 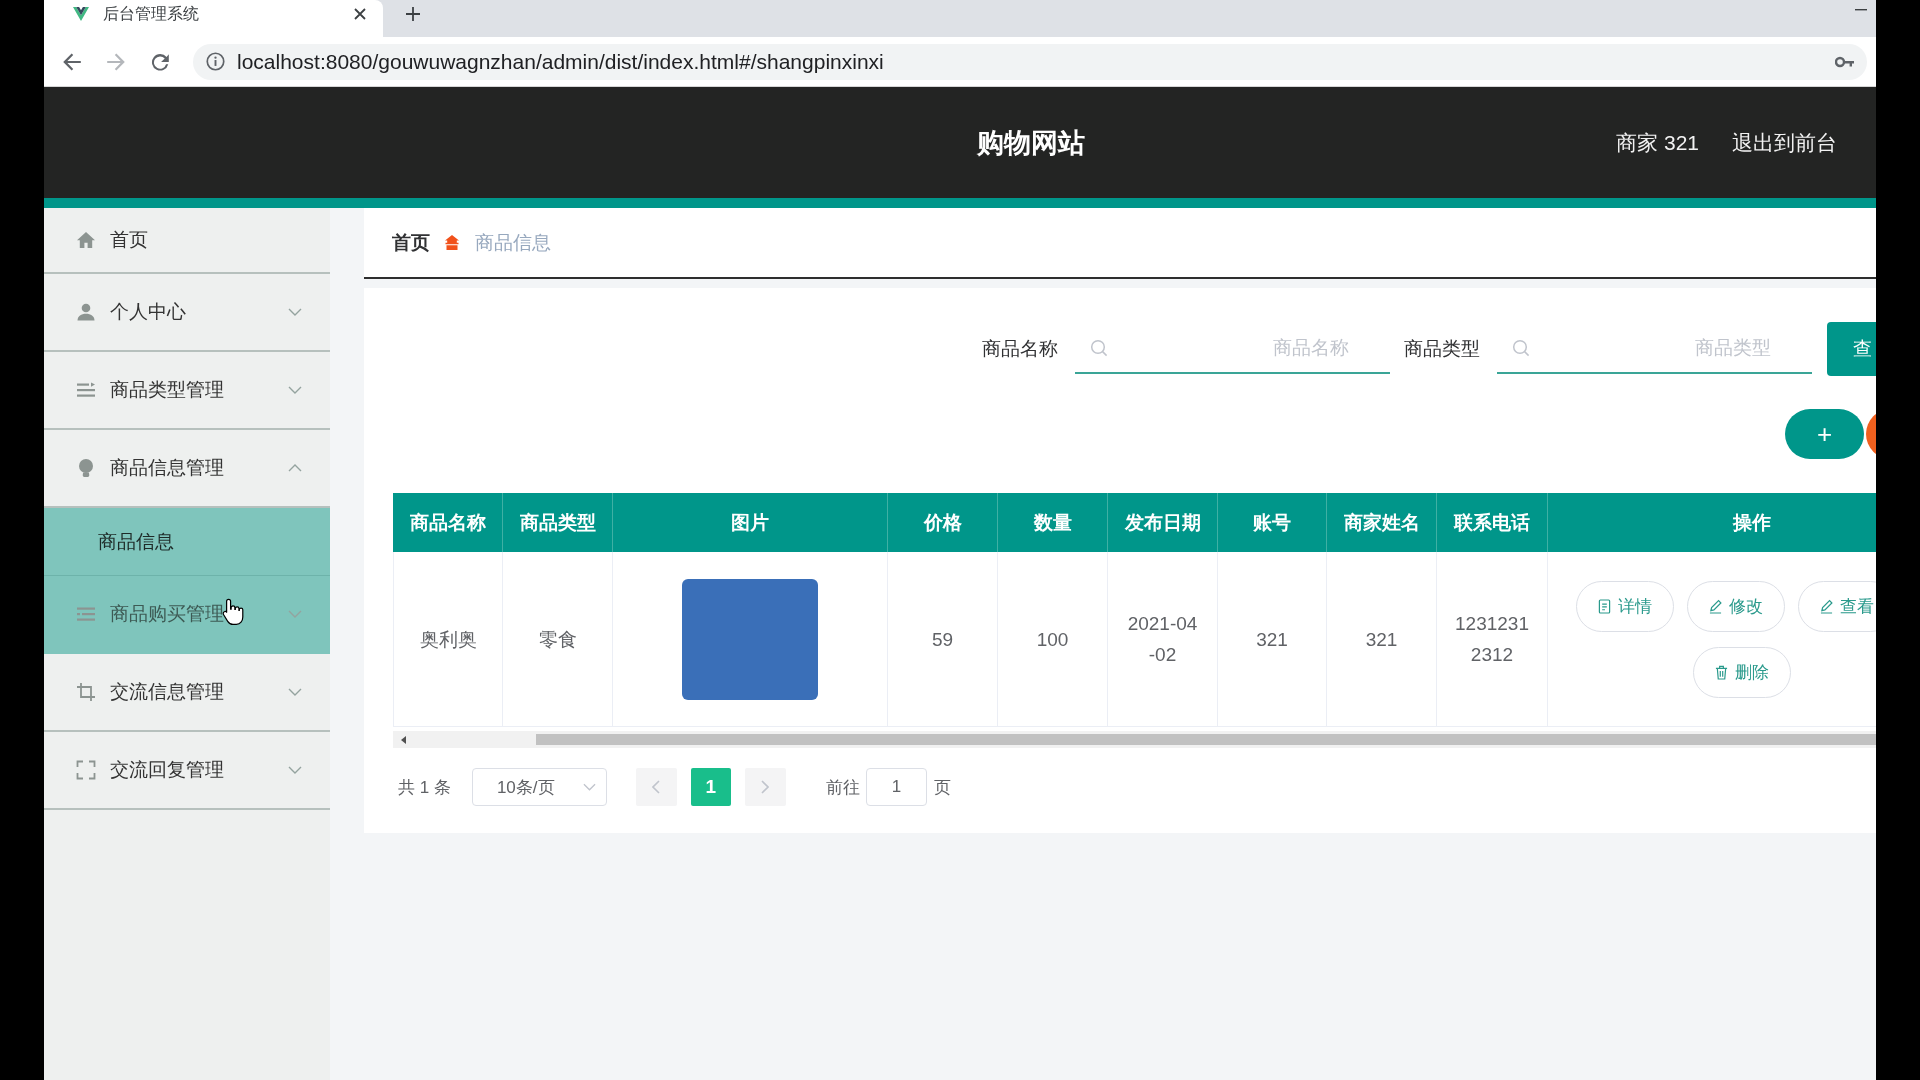 I want to click on table-cell: 2021-04-02, so click(x=1163, y=639).